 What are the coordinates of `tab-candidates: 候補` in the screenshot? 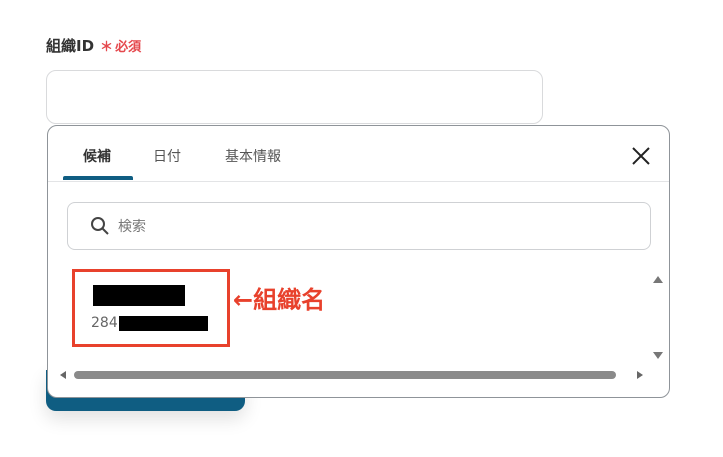 It's located at (97, 156).